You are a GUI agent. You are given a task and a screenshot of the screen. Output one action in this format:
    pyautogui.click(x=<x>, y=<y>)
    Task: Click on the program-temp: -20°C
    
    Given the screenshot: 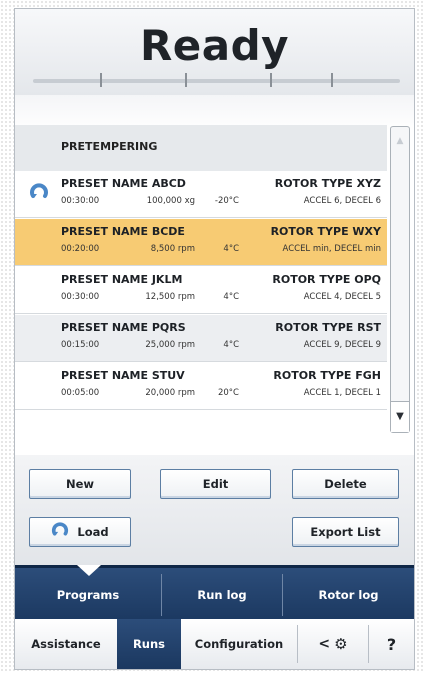 What is the action you would take?
    pyautogui.click(x=226, y=201)
    